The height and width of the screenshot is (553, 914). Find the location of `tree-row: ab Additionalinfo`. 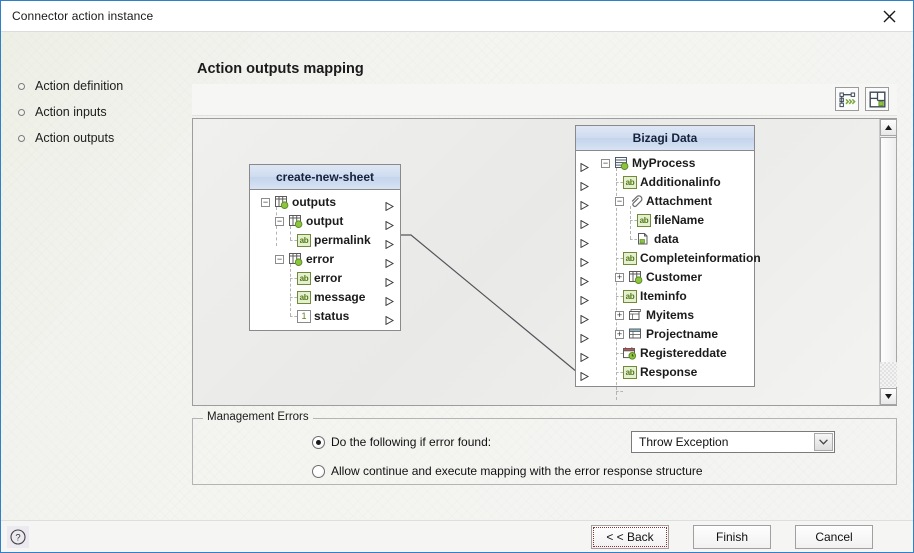

tree-row: ab Additionalinfo is located at coordinates (665, 182).